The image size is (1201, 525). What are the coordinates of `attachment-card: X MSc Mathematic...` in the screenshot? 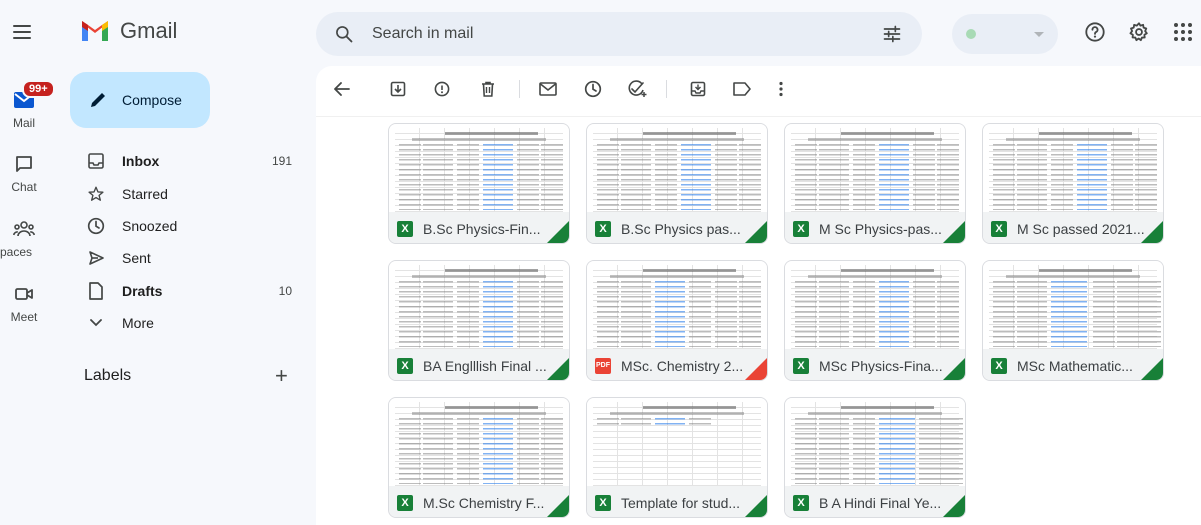 It's located at (1073, 320).